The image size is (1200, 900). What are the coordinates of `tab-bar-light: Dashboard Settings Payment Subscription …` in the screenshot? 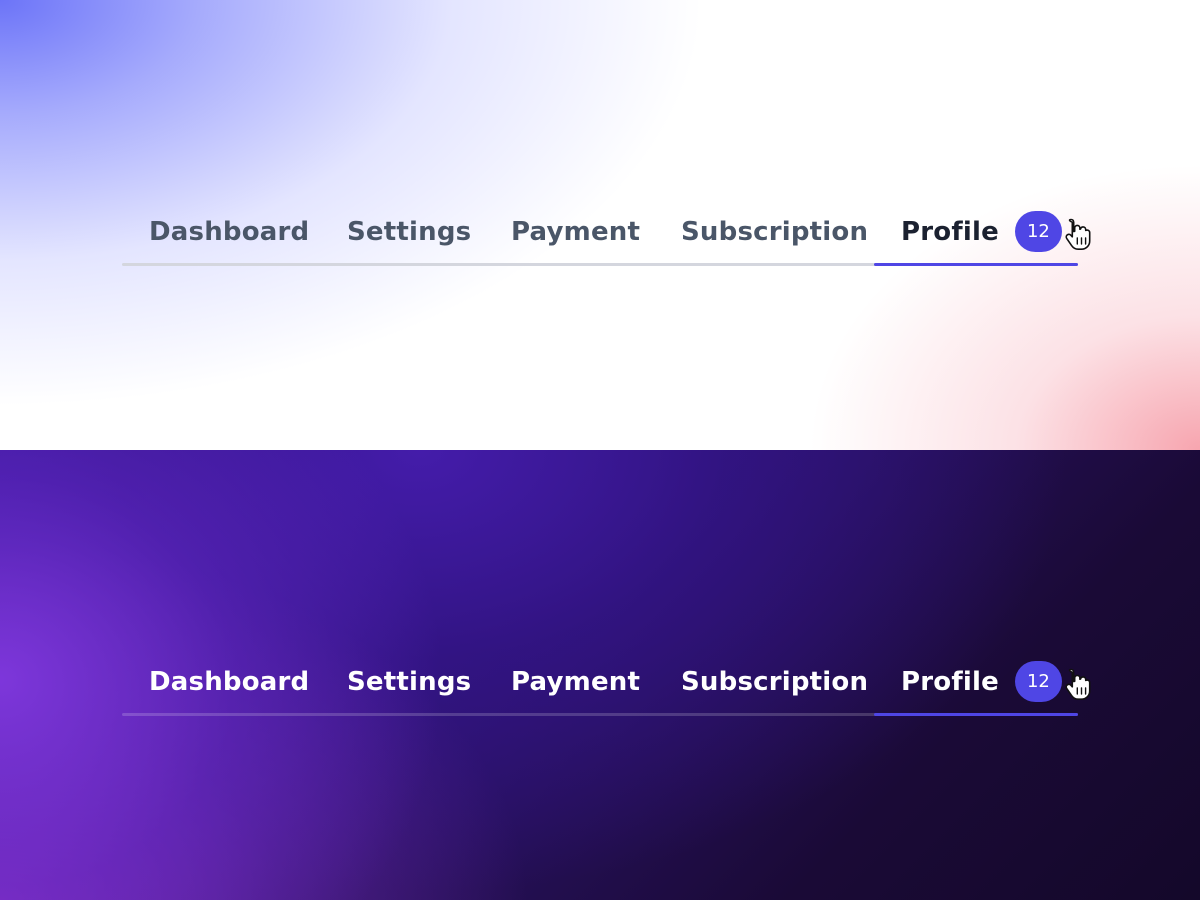 It's located at (600, 233).